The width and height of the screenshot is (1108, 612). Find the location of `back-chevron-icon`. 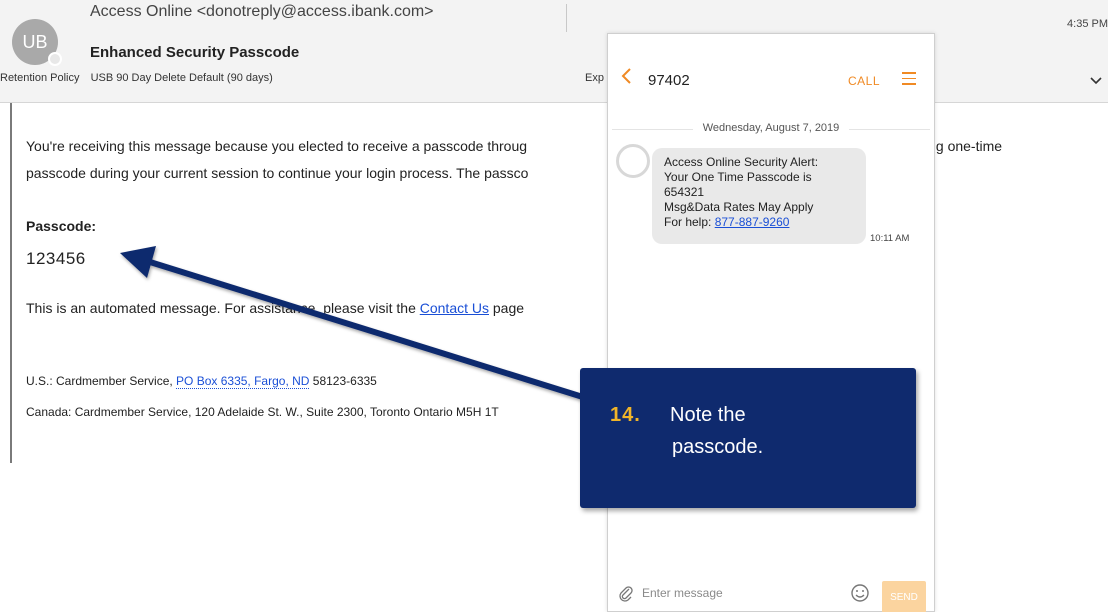

back-chevron-icon is located at coordinates (626, 76).